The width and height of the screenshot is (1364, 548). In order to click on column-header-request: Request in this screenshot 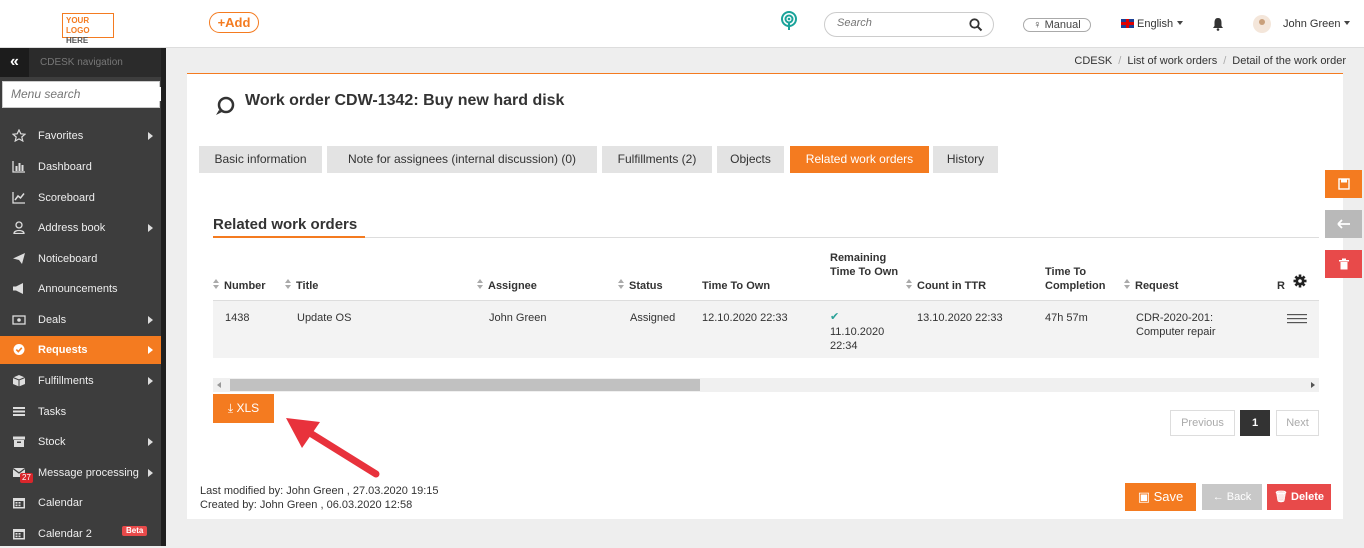, I will do `click(1151, 286)`.